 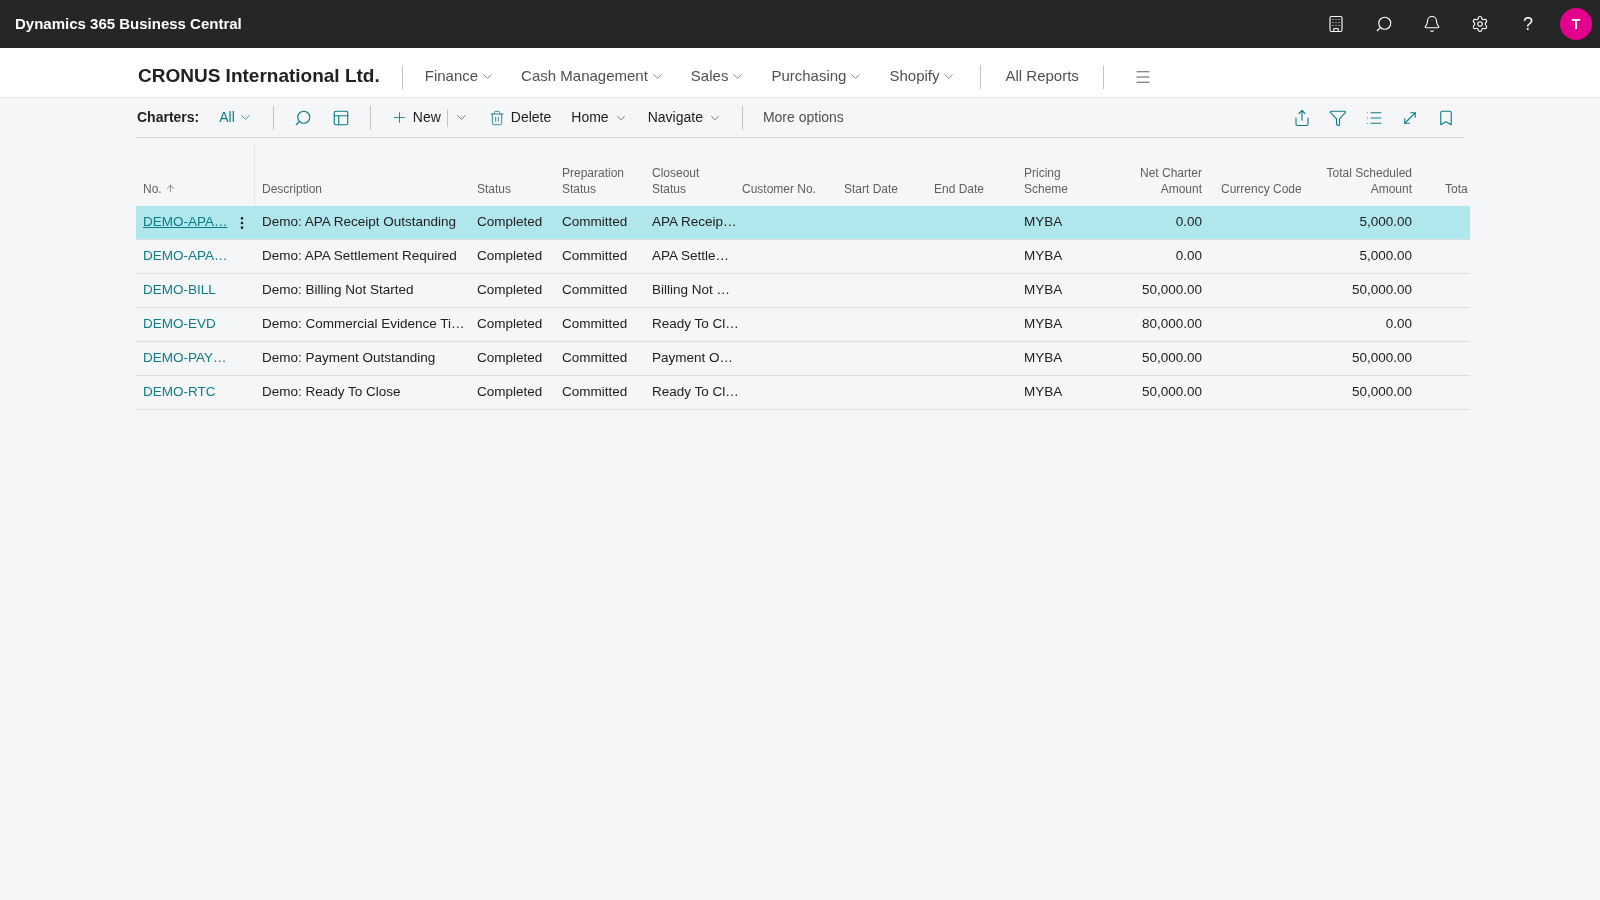 What do you see at coordinates (1042, 76) in the screenshot?
I see `nav-link: All Reports` at bounding box center [1042, 76].